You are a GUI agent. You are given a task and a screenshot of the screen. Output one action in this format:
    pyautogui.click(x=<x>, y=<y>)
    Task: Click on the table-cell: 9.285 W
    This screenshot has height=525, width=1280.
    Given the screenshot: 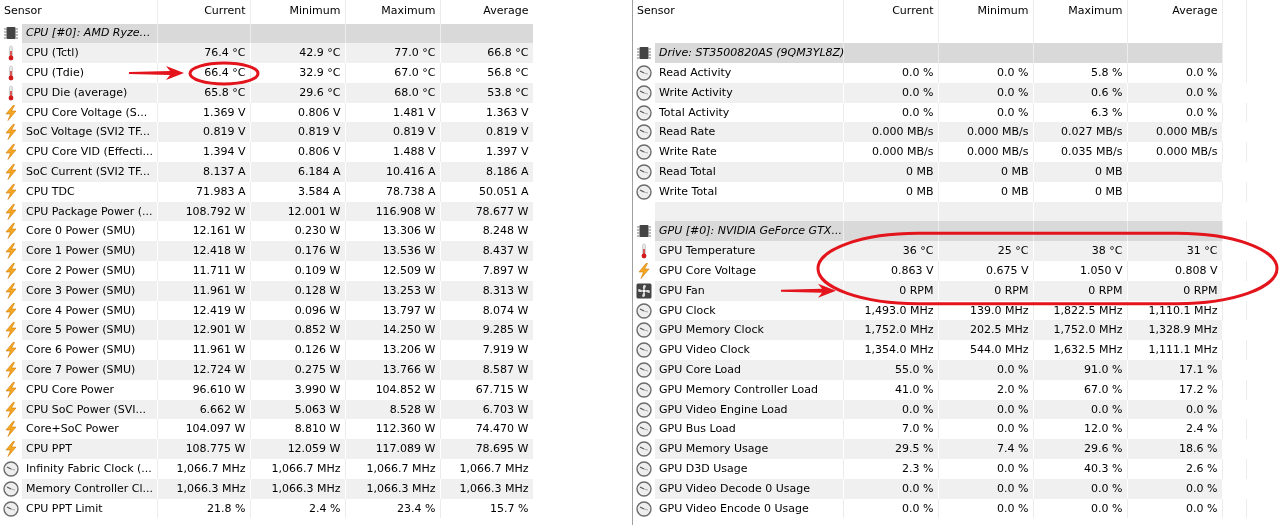 What is the action you would take?
    pyautogui.click(x=486, y=330)
    